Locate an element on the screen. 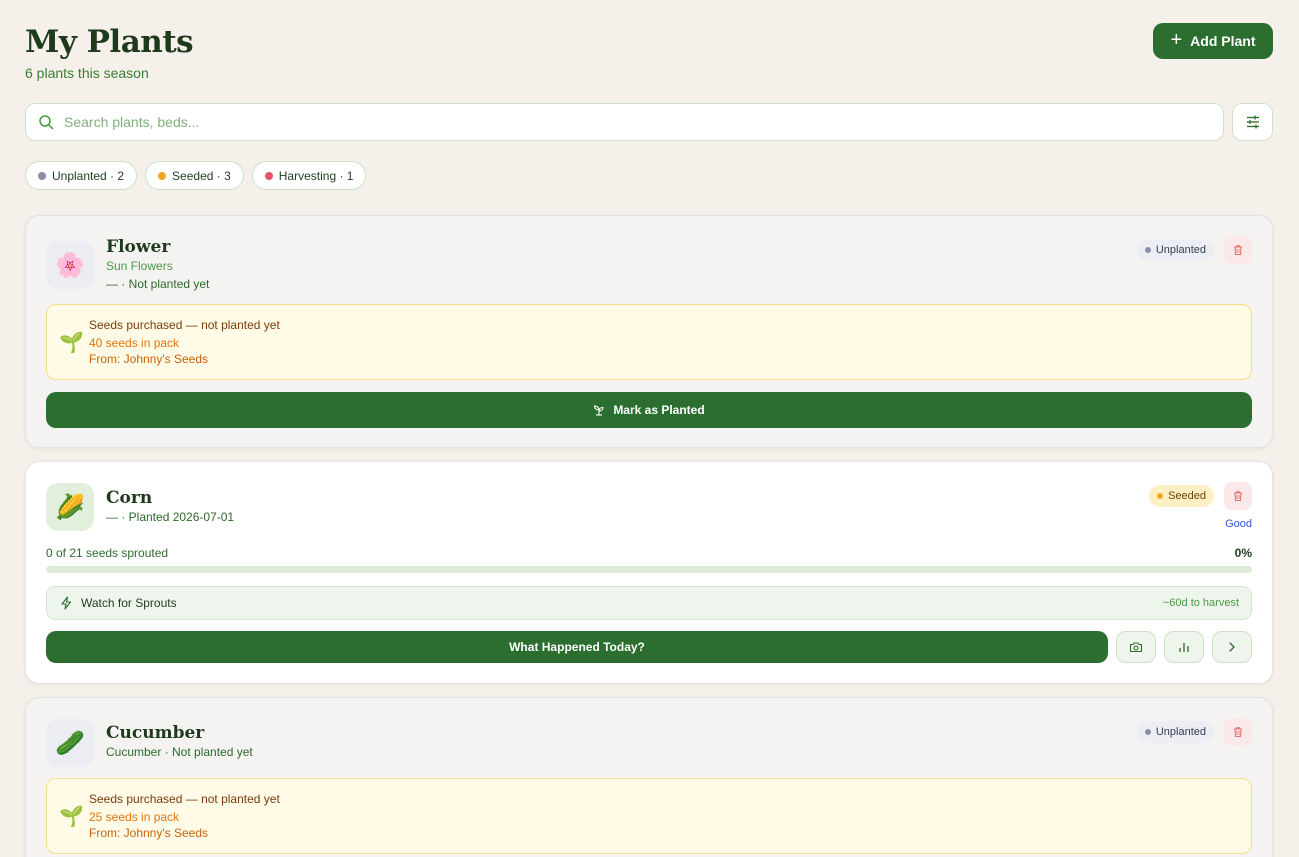  photo-button is located at coordinates (1136, 647).